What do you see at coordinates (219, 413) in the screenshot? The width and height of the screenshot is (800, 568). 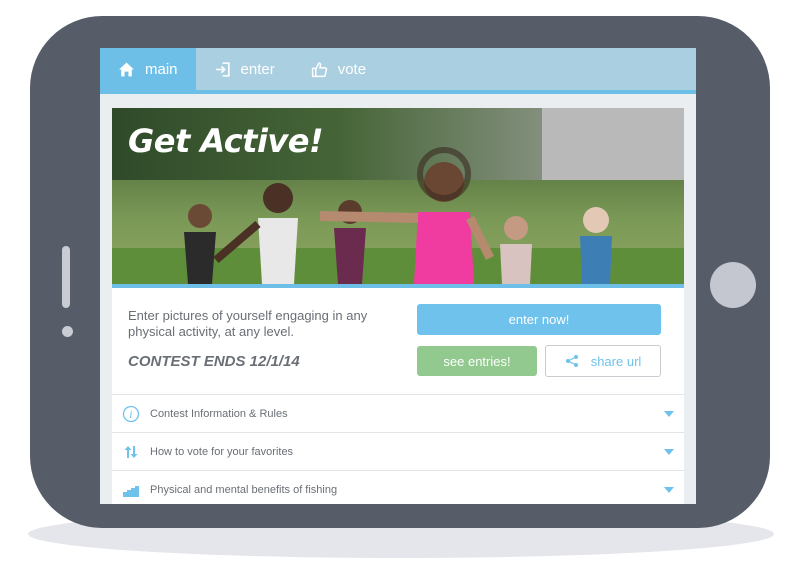 I see `accordion-label-rules: Contest Information & Rules` at bounding box center [219, 413].